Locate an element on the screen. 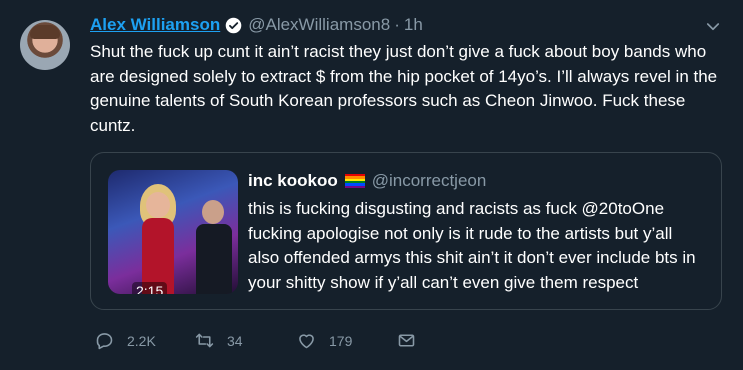 This screenshot has width=743, height=370. quoted-author-name: inc kookoo is located at coordinates (293, 181).